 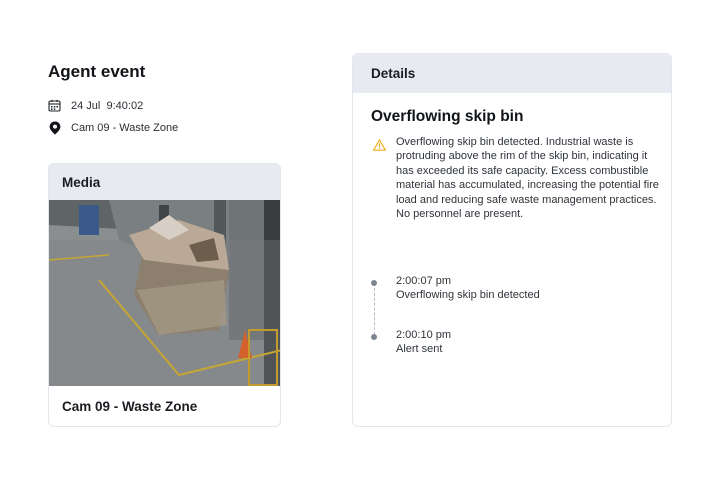 I want to click on page-title: Agent event, so click(x=97, y=71).